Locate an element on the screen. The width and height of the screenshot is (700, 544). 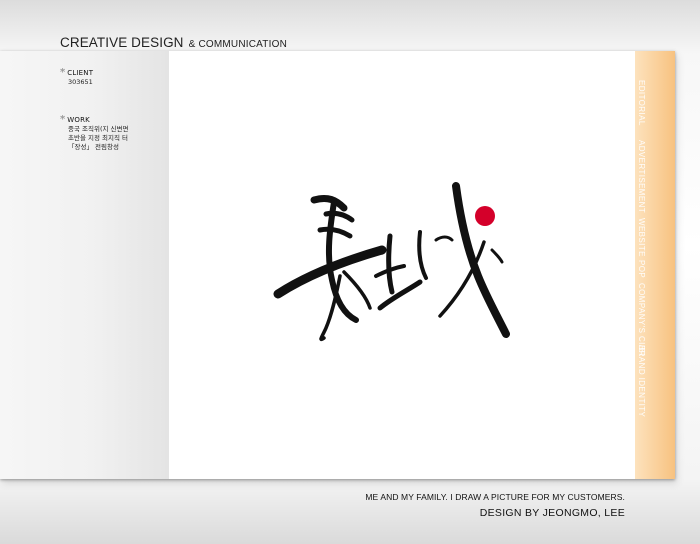
work-label: WORK is located at coordinates (78, 120).